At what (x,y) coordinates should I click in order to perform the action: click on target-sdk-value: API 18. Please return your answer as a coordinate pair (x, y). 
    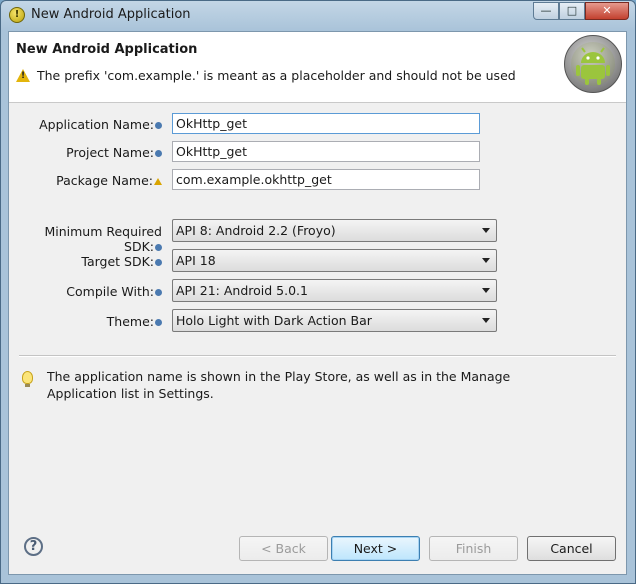
    Looking at the image, I should click on (196, 260).